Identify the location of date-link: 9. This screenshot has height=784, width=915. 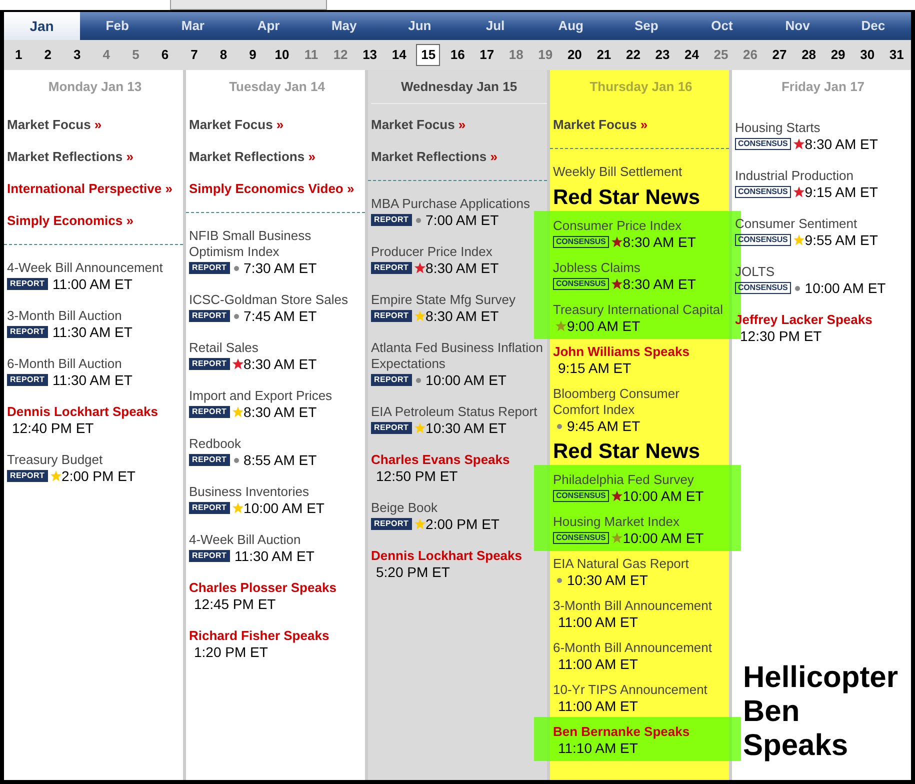
(253, 55).